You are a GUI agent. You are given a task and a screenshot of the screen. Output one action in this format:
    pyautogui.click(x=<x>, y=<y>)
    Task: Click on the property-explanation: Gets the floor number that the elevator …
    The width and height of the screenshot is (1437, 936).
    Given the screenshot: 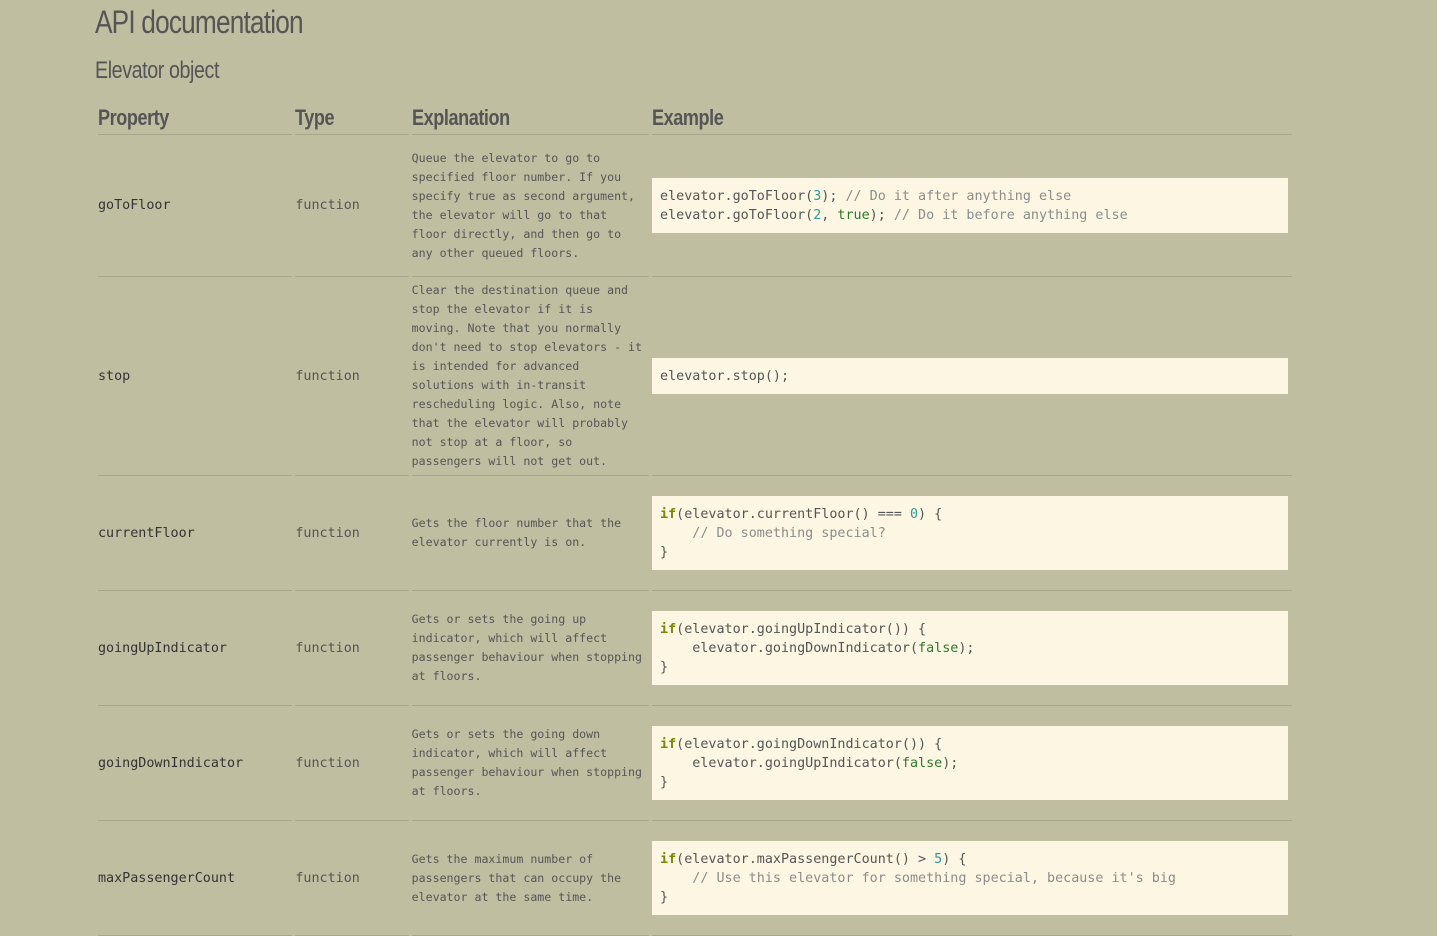 What is the action you would take?
    pyautogui.click(x=530, y=533)
    